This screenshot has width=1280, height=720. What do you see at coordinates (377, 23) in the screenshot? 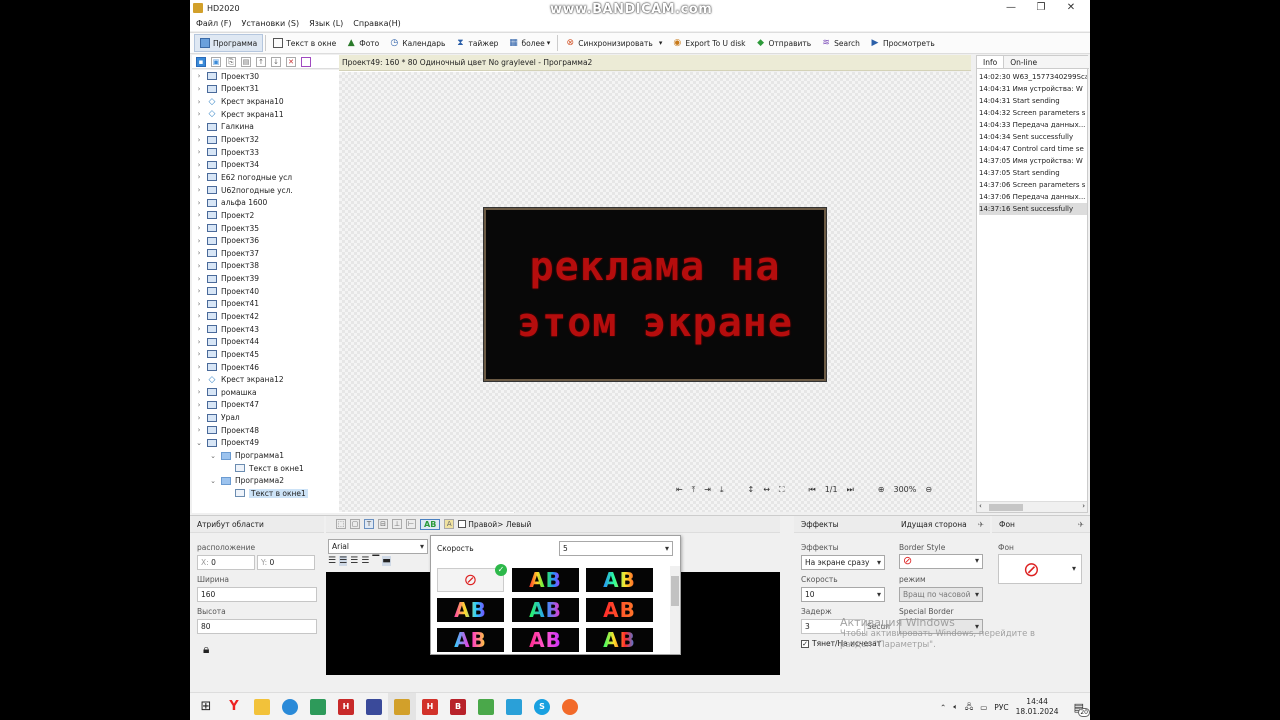
I see `menu-help: Справка(H)` at bounding box center [377, 23].